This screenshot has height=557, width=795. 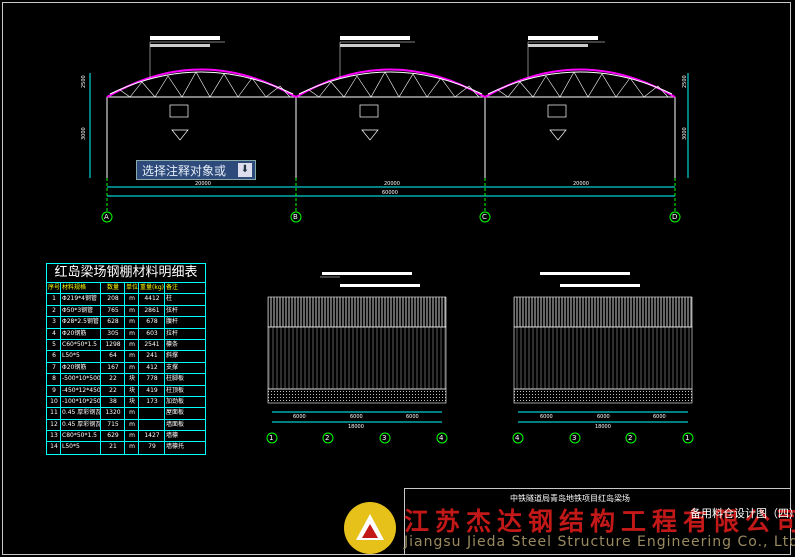 I want to click on dim-span-3: 20000, so click(x=581, y=184).